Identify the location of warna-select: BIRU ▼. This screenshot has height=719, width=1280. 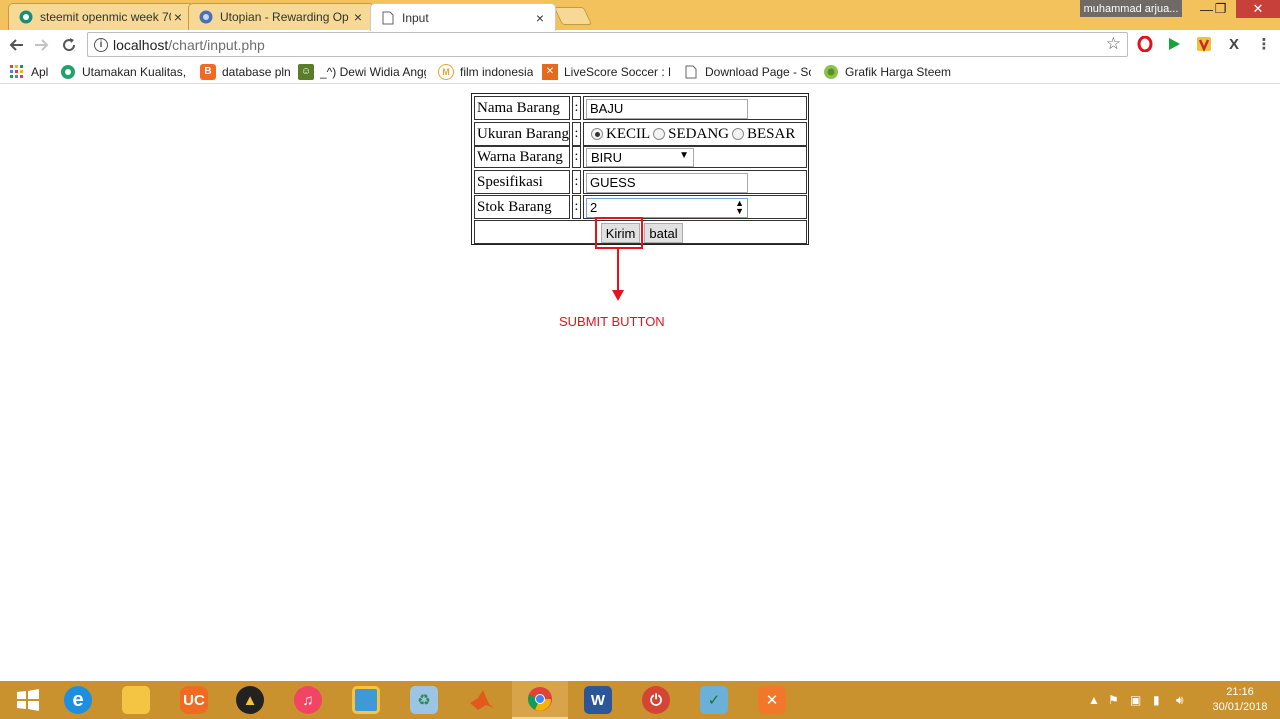
(640, 157).